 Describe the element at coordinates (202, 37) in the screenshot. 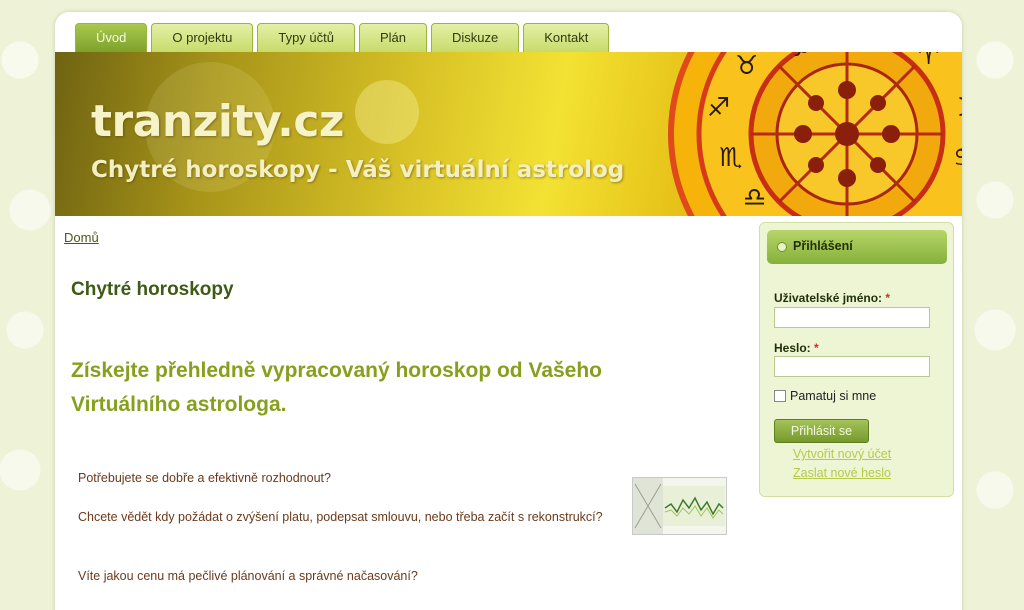

I see `tab-o-projektu: O projektu` at that location.